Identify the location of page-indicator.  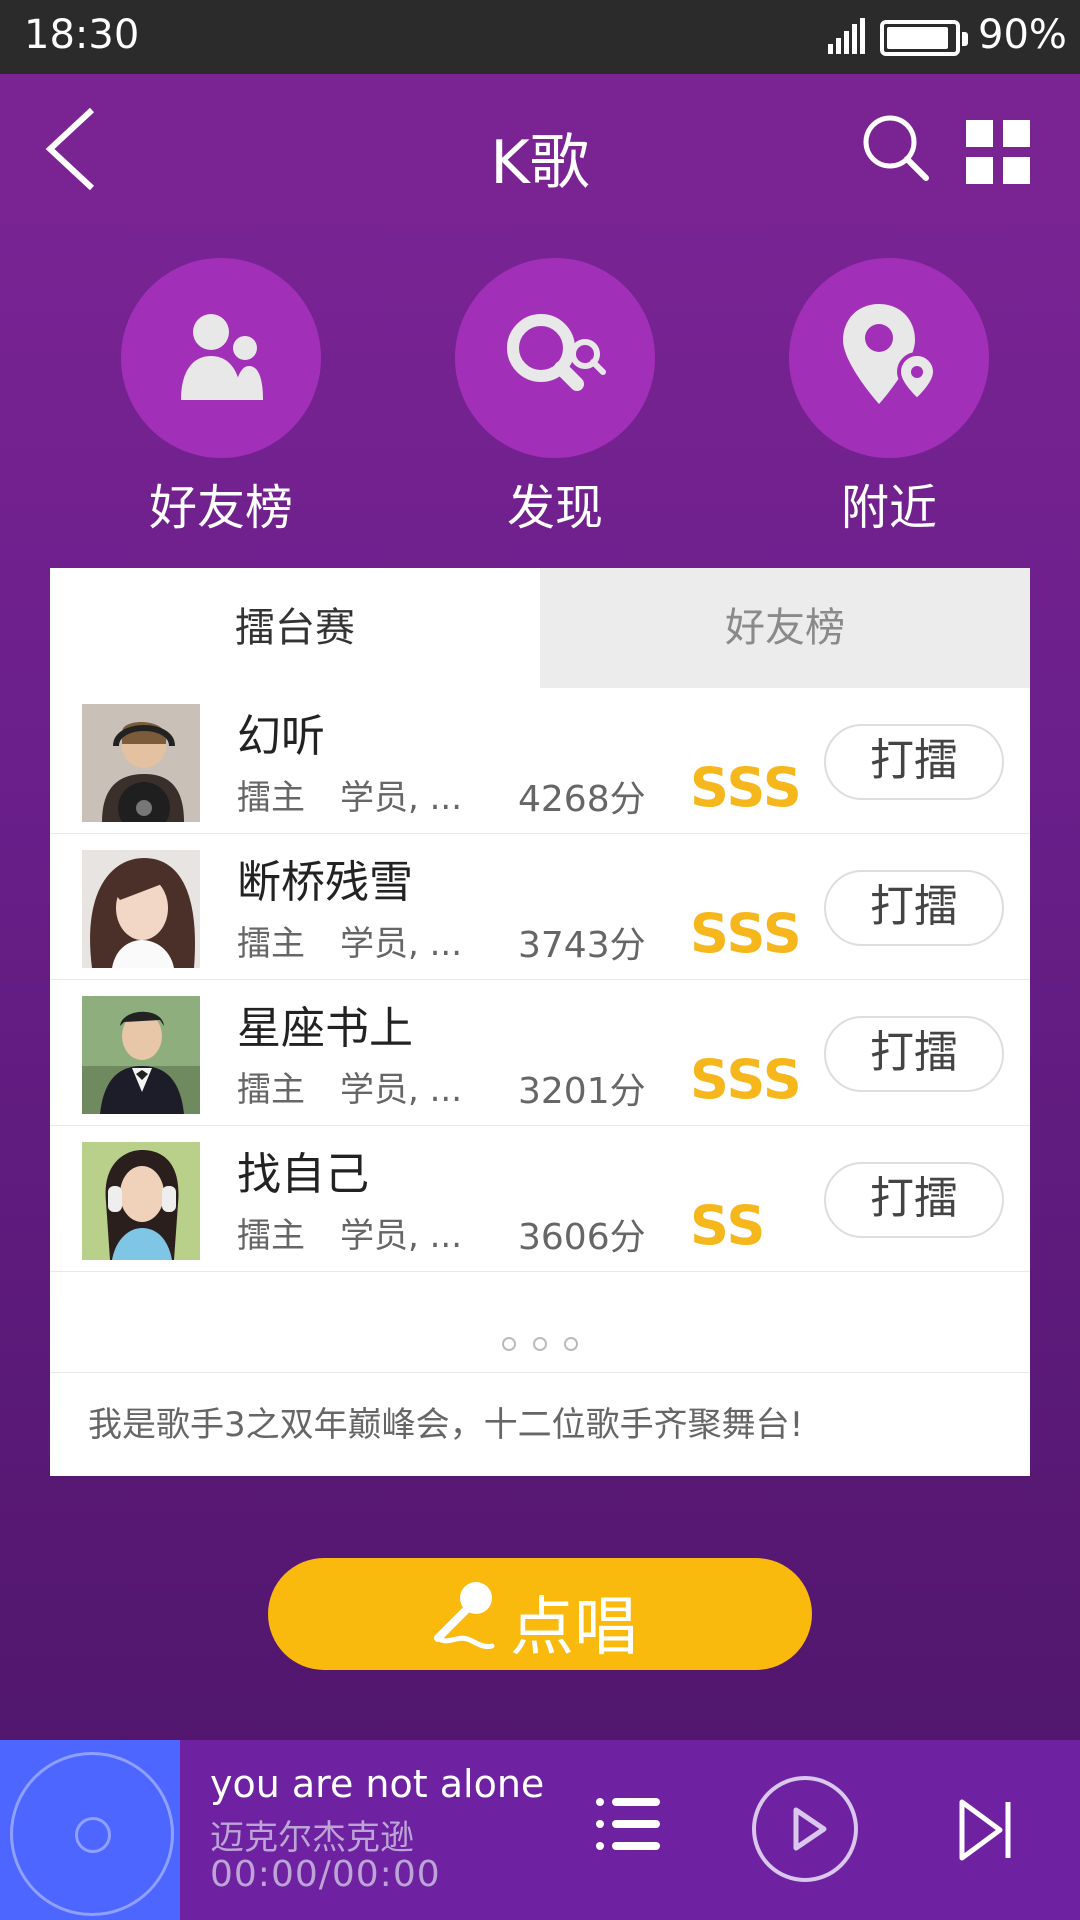
(540, 1345).